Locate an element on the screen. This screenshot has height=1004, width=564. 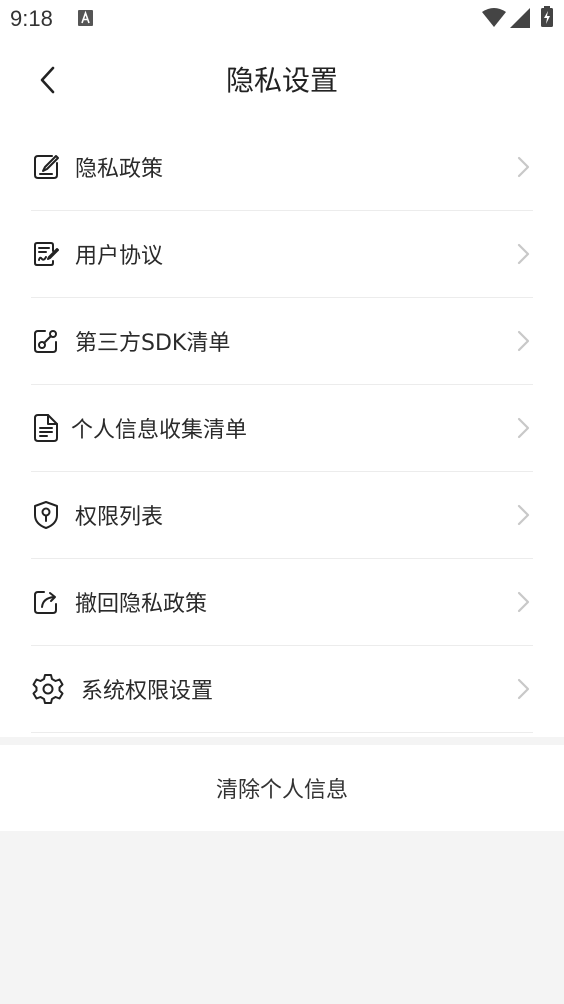
clear-personal-info-button: 清除个人信息 is located at coordinates (282, 788).